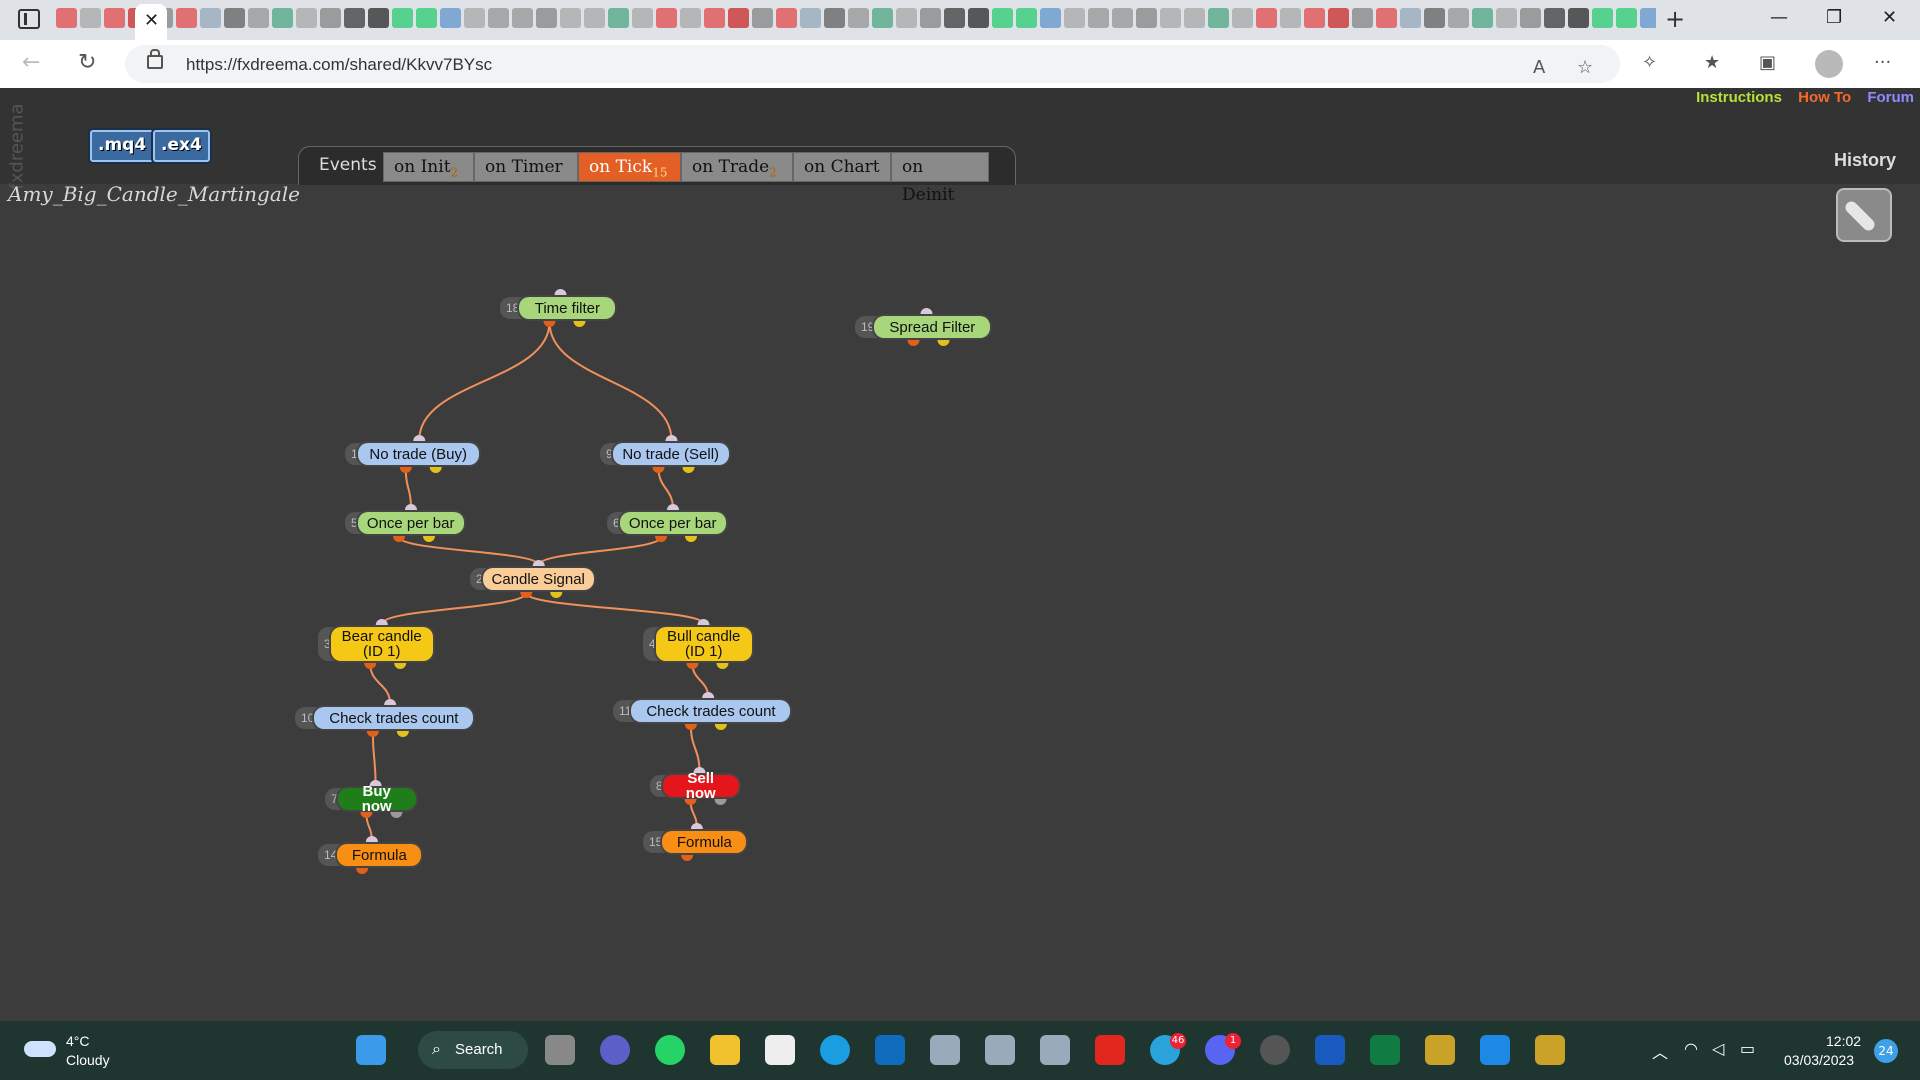 The image size is (1920, 1080). I want to click on extensions-icon: ✧, so click(1649, 62).